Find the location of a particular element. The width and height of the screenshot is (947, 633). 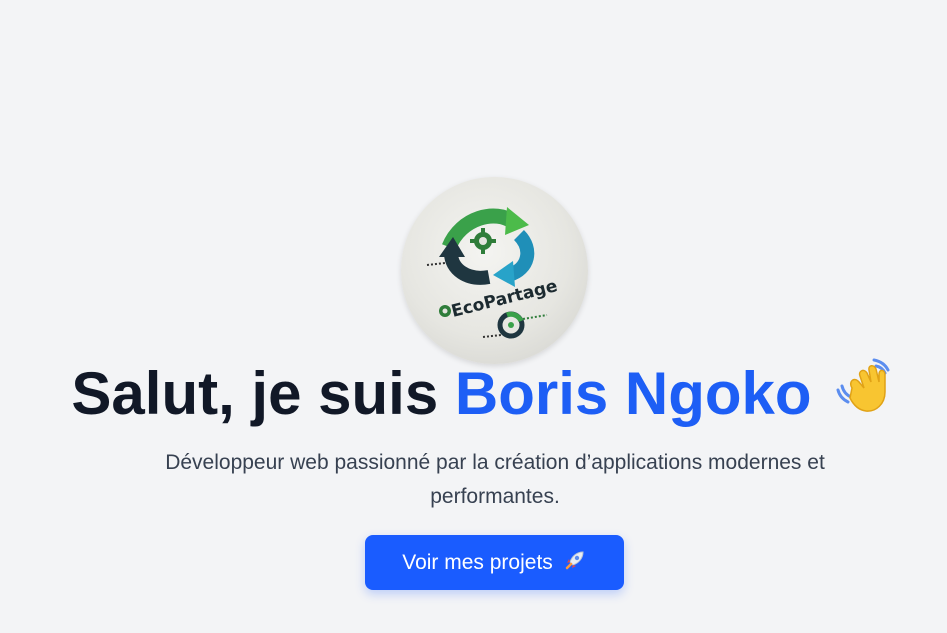

view-projects-button: Voir mes projets is located at coordinates (494, 562).